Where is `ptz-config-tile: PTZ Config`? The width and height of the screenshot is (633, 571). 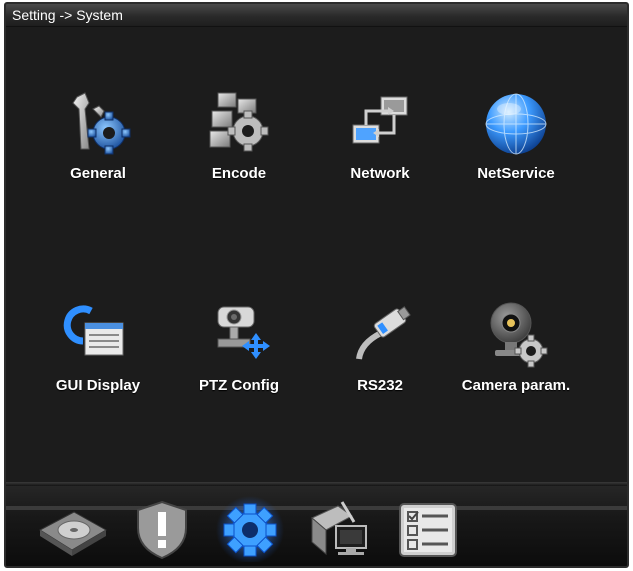
ptz-config-tile: PTZ Config is located at coordinates (239, 364).